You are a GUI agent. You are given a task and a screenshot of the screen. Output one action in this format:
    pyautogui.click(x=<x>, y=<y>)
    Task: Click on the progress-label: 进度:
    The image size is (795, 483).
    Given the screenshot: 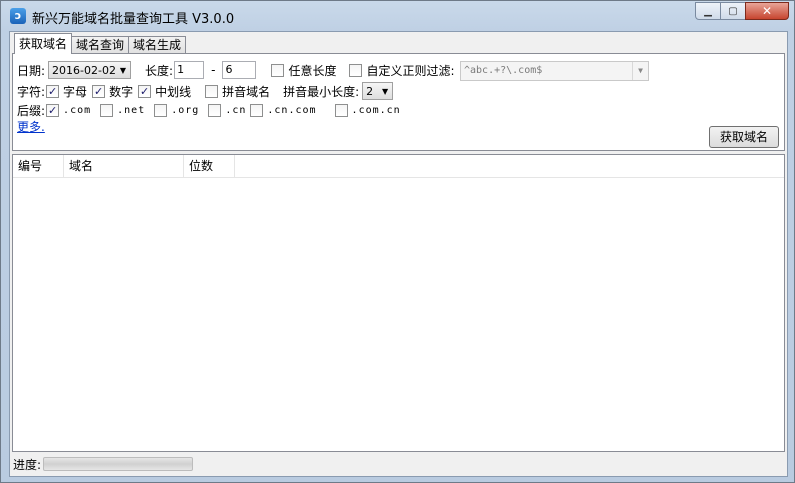 What is the action you would take?
    pyautogui.click(x=27, y=464)
    